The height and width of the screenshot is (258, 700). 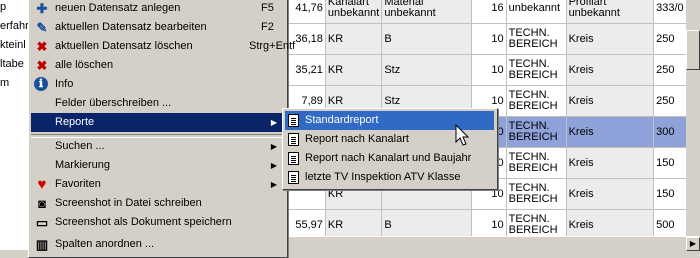 What do you see at coordinates (42, 65) in the screenshot?
I see `delete-all-icon: ✖` at bounding box center [42, 65].